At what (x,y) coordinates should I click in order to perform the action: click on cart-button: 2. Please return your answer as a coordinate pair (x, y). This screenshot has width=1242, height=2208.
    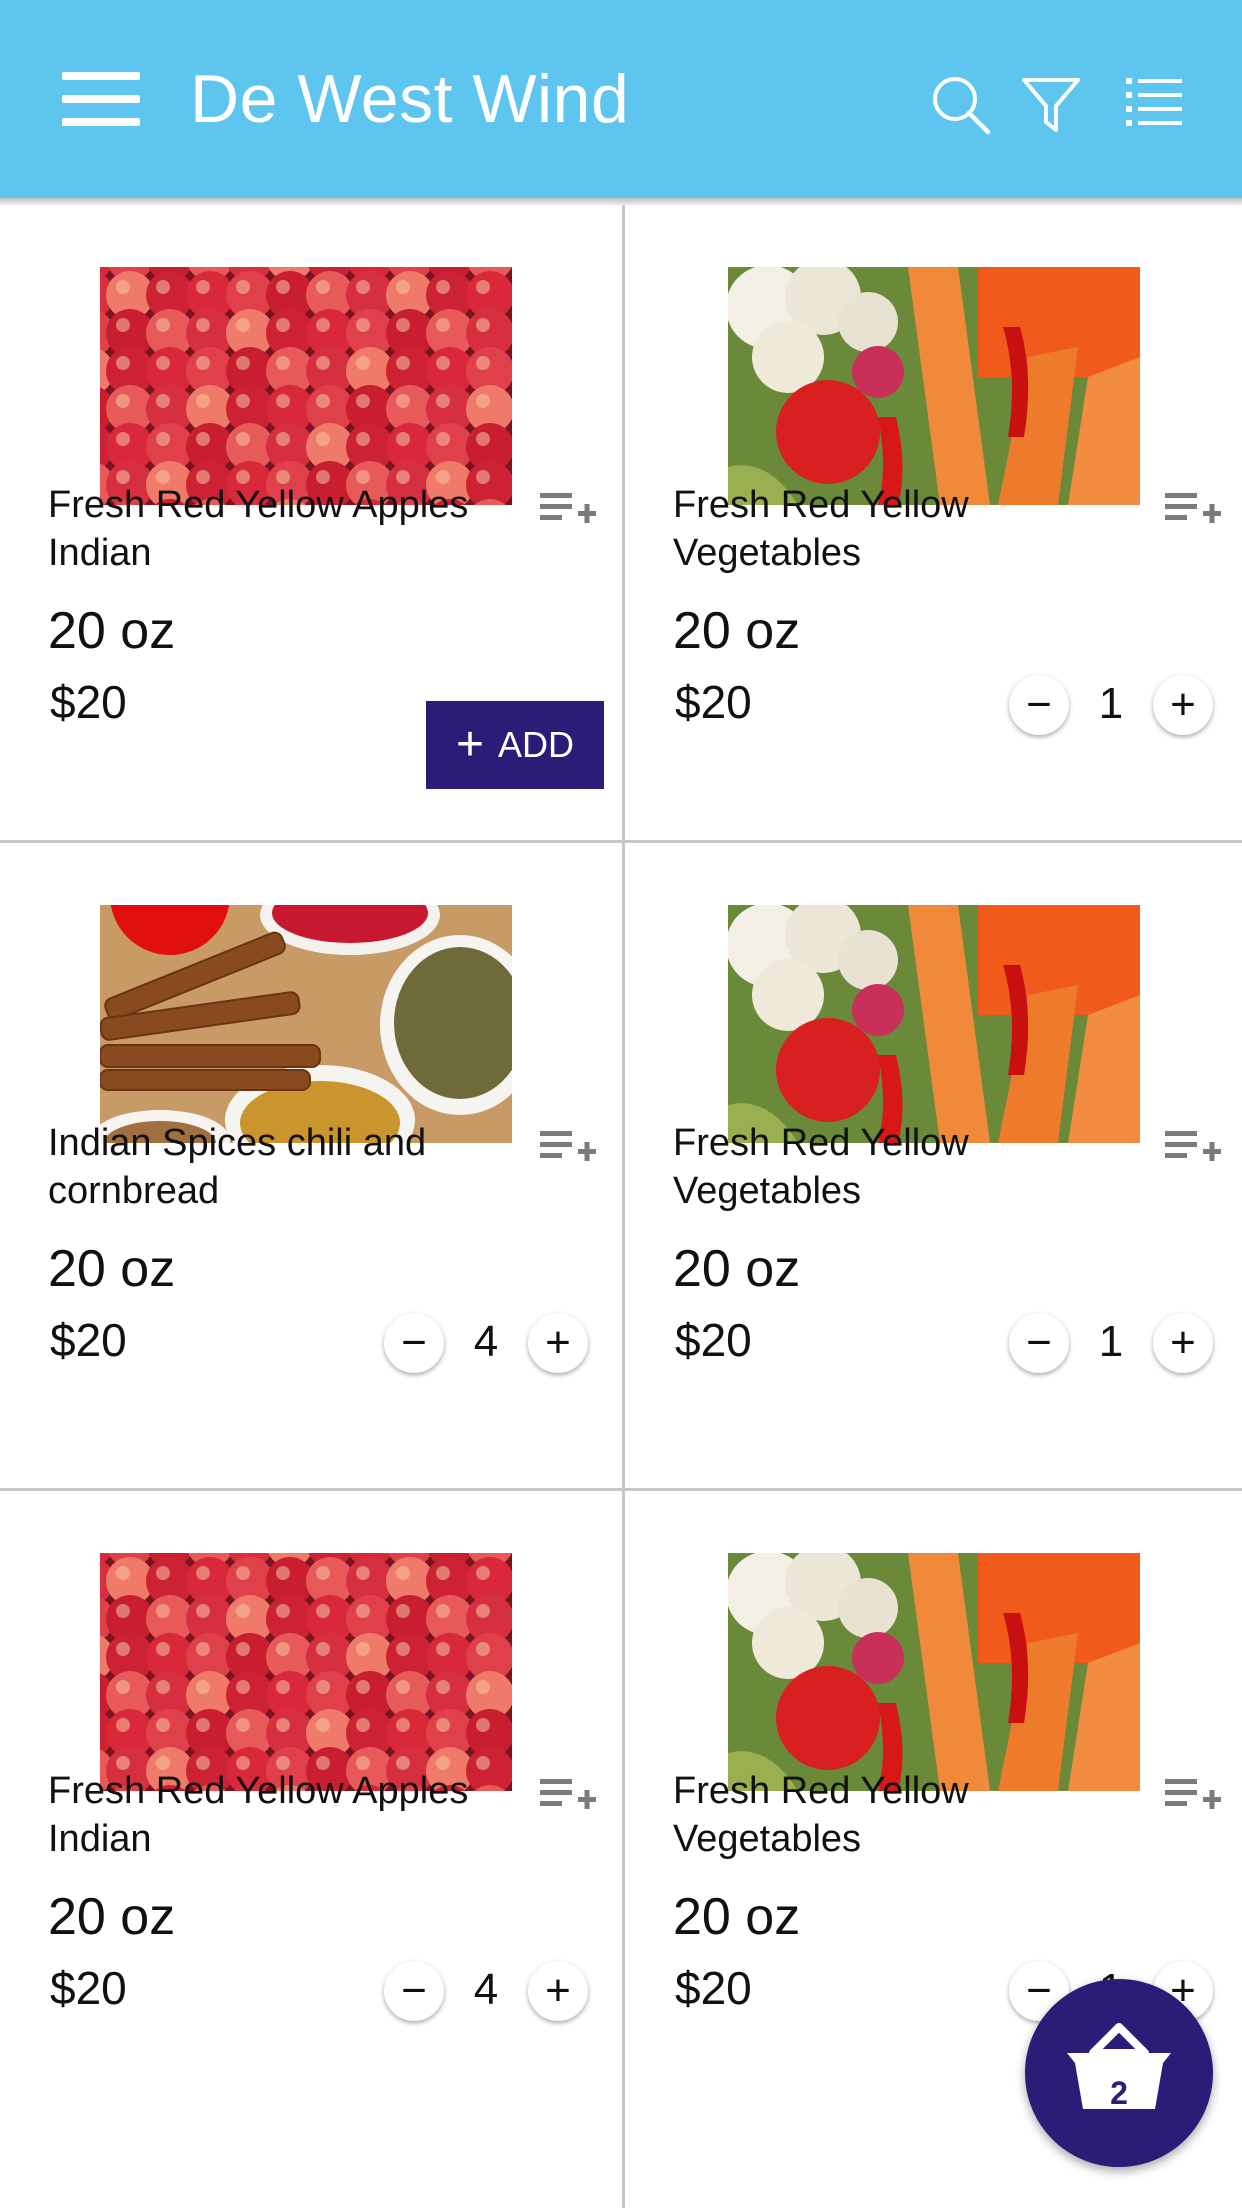
    Looking at the image, I should click on (1119, 2073).